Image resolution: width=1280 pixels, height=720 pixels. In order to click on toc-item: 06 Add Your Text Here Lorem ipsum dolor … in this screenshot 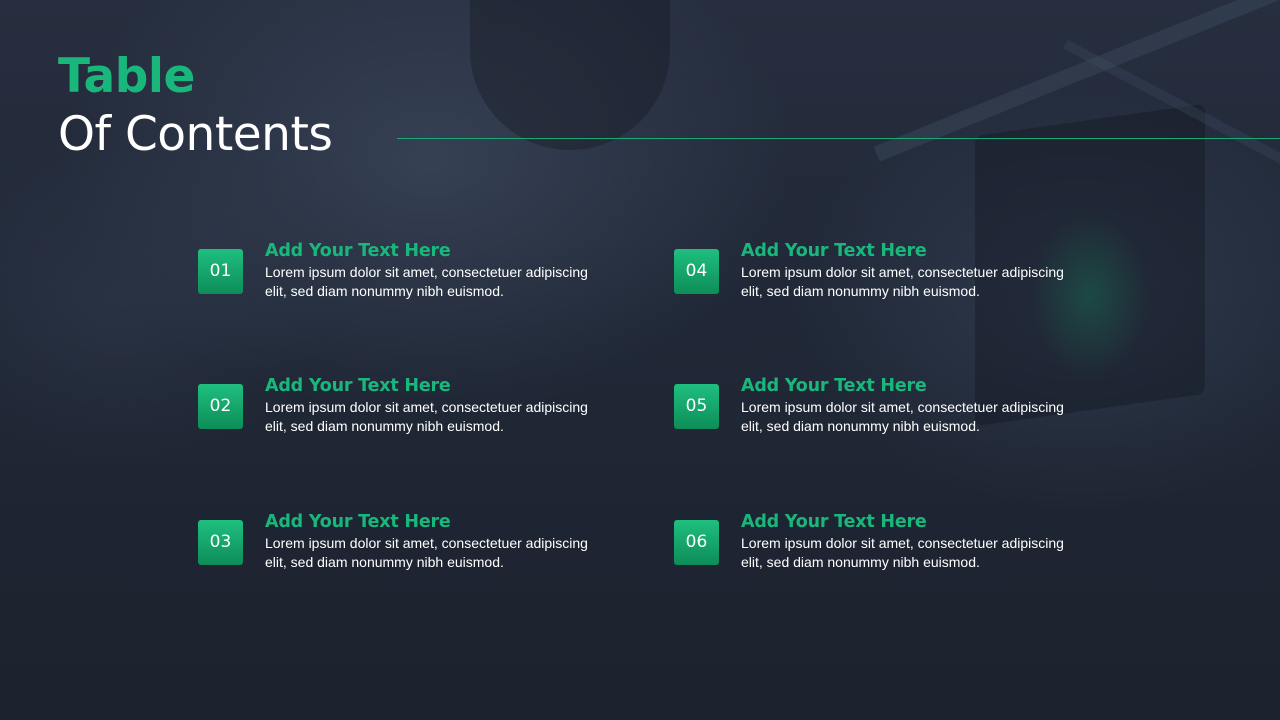, I will do `click(884, 545)`.